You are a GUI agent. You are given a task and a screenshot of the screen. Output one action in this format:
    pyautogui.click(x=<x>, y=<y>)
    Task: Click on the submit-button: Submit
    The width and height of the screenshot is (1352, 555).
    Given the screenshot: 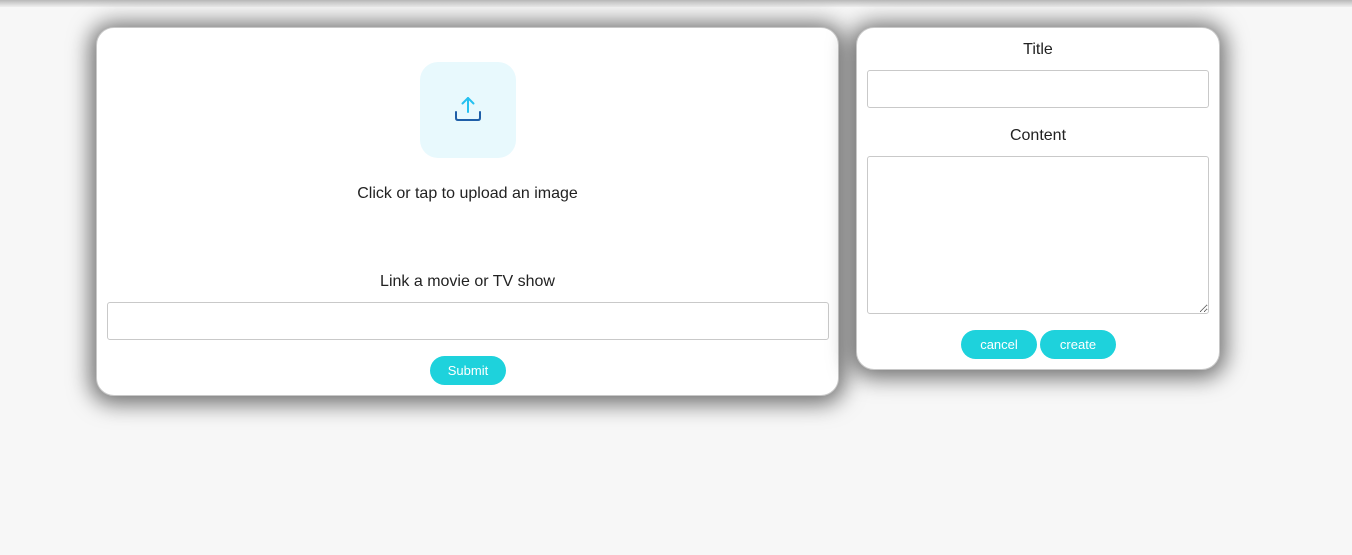 What is the action you would take?
    pyautogui.click(x=468, y=370)
    